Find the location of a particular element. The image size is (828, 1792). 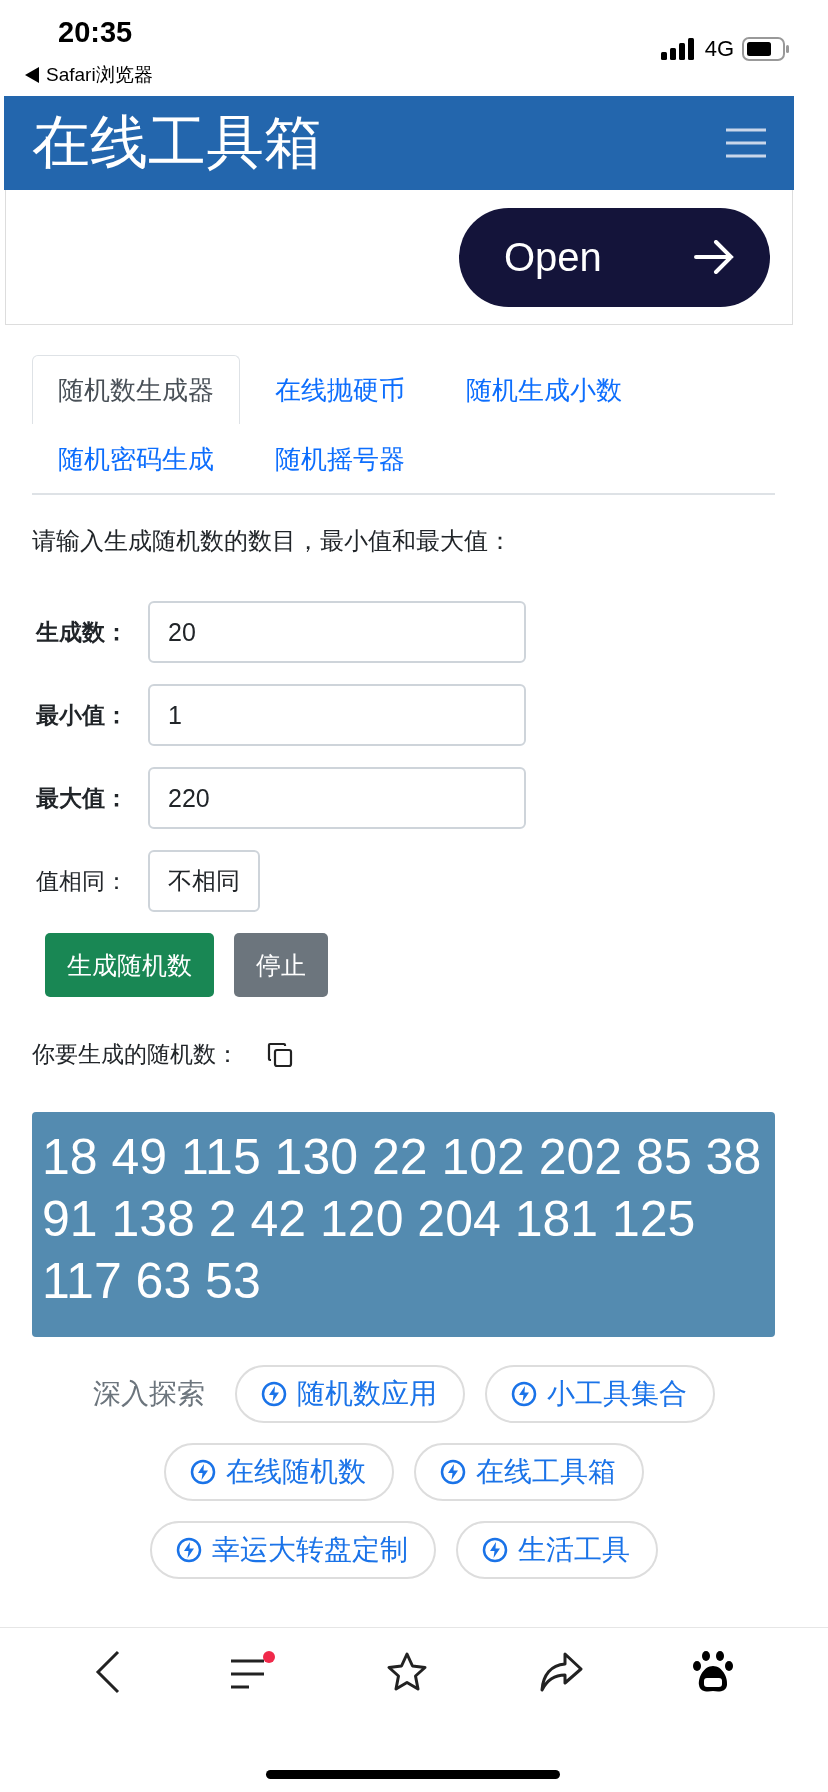

back-app-link: Safari浏览器 is located at coordinates (99, 75).